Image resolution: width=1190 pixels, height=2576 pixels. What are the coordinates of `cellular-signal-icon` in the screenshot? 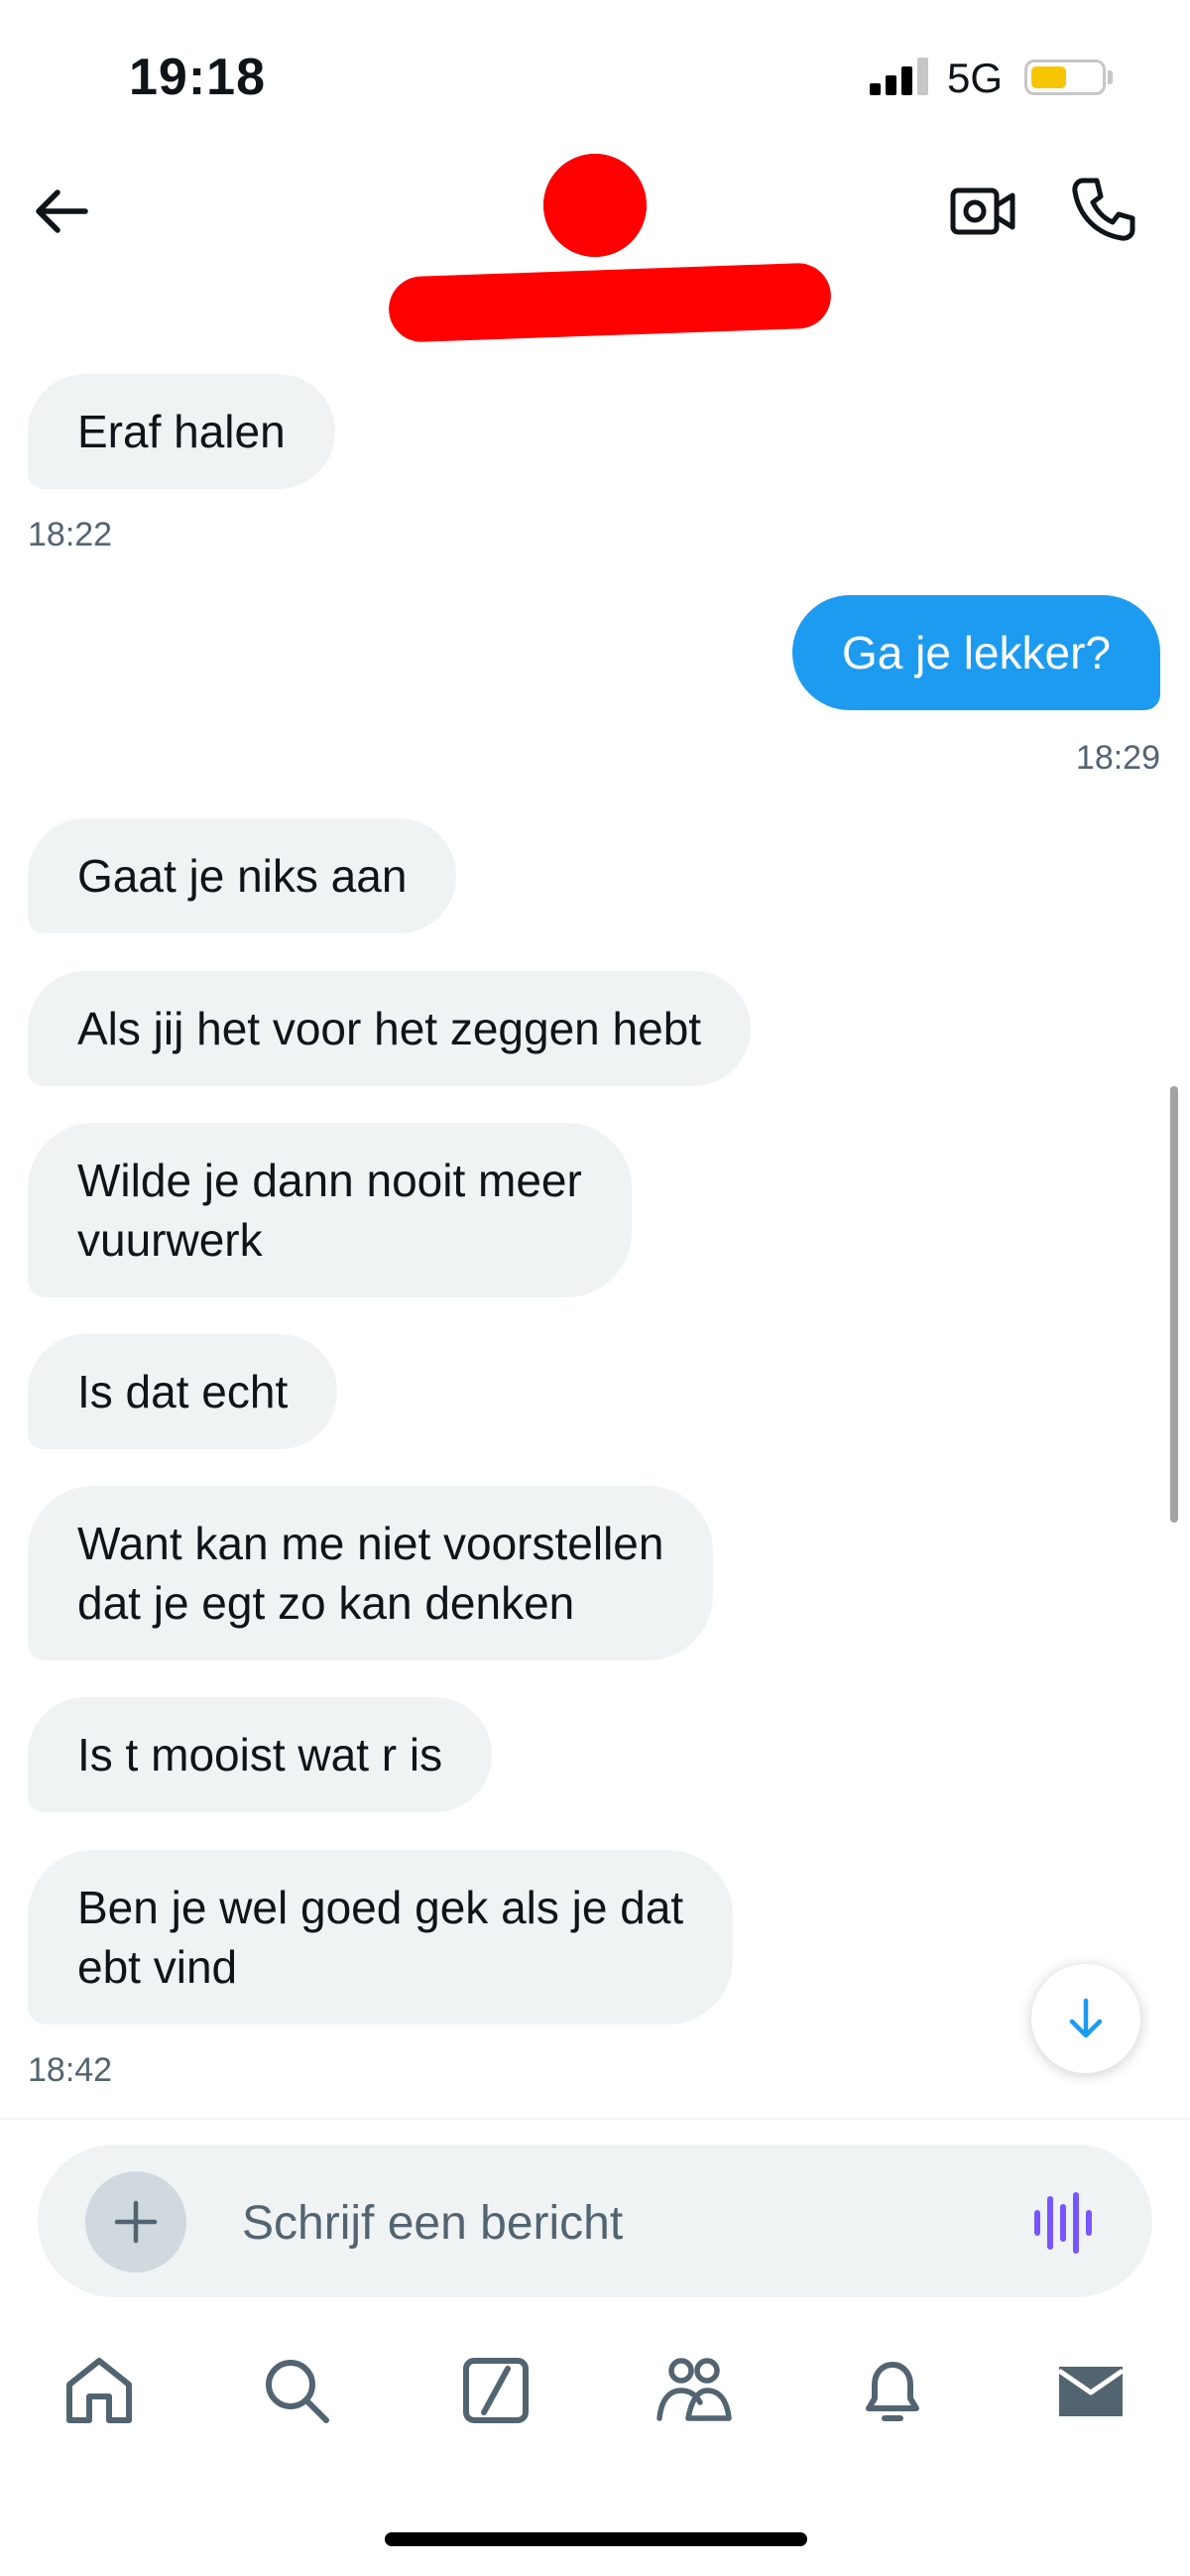 It's located at (899, 76).